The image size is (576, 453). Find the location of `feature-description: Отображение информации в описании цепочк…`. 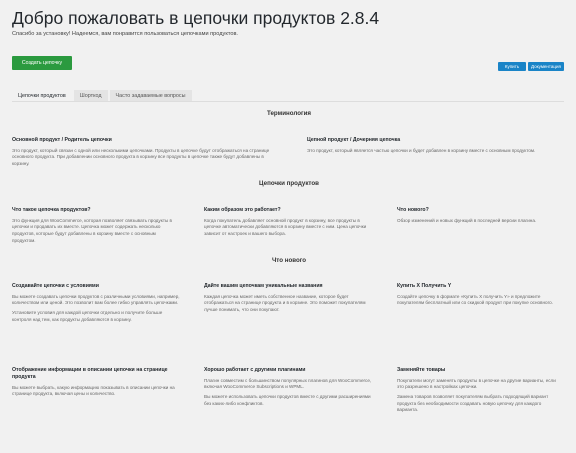

feature-description: Отображение информации в описании цепочк… is located at coordinates (96, 384).